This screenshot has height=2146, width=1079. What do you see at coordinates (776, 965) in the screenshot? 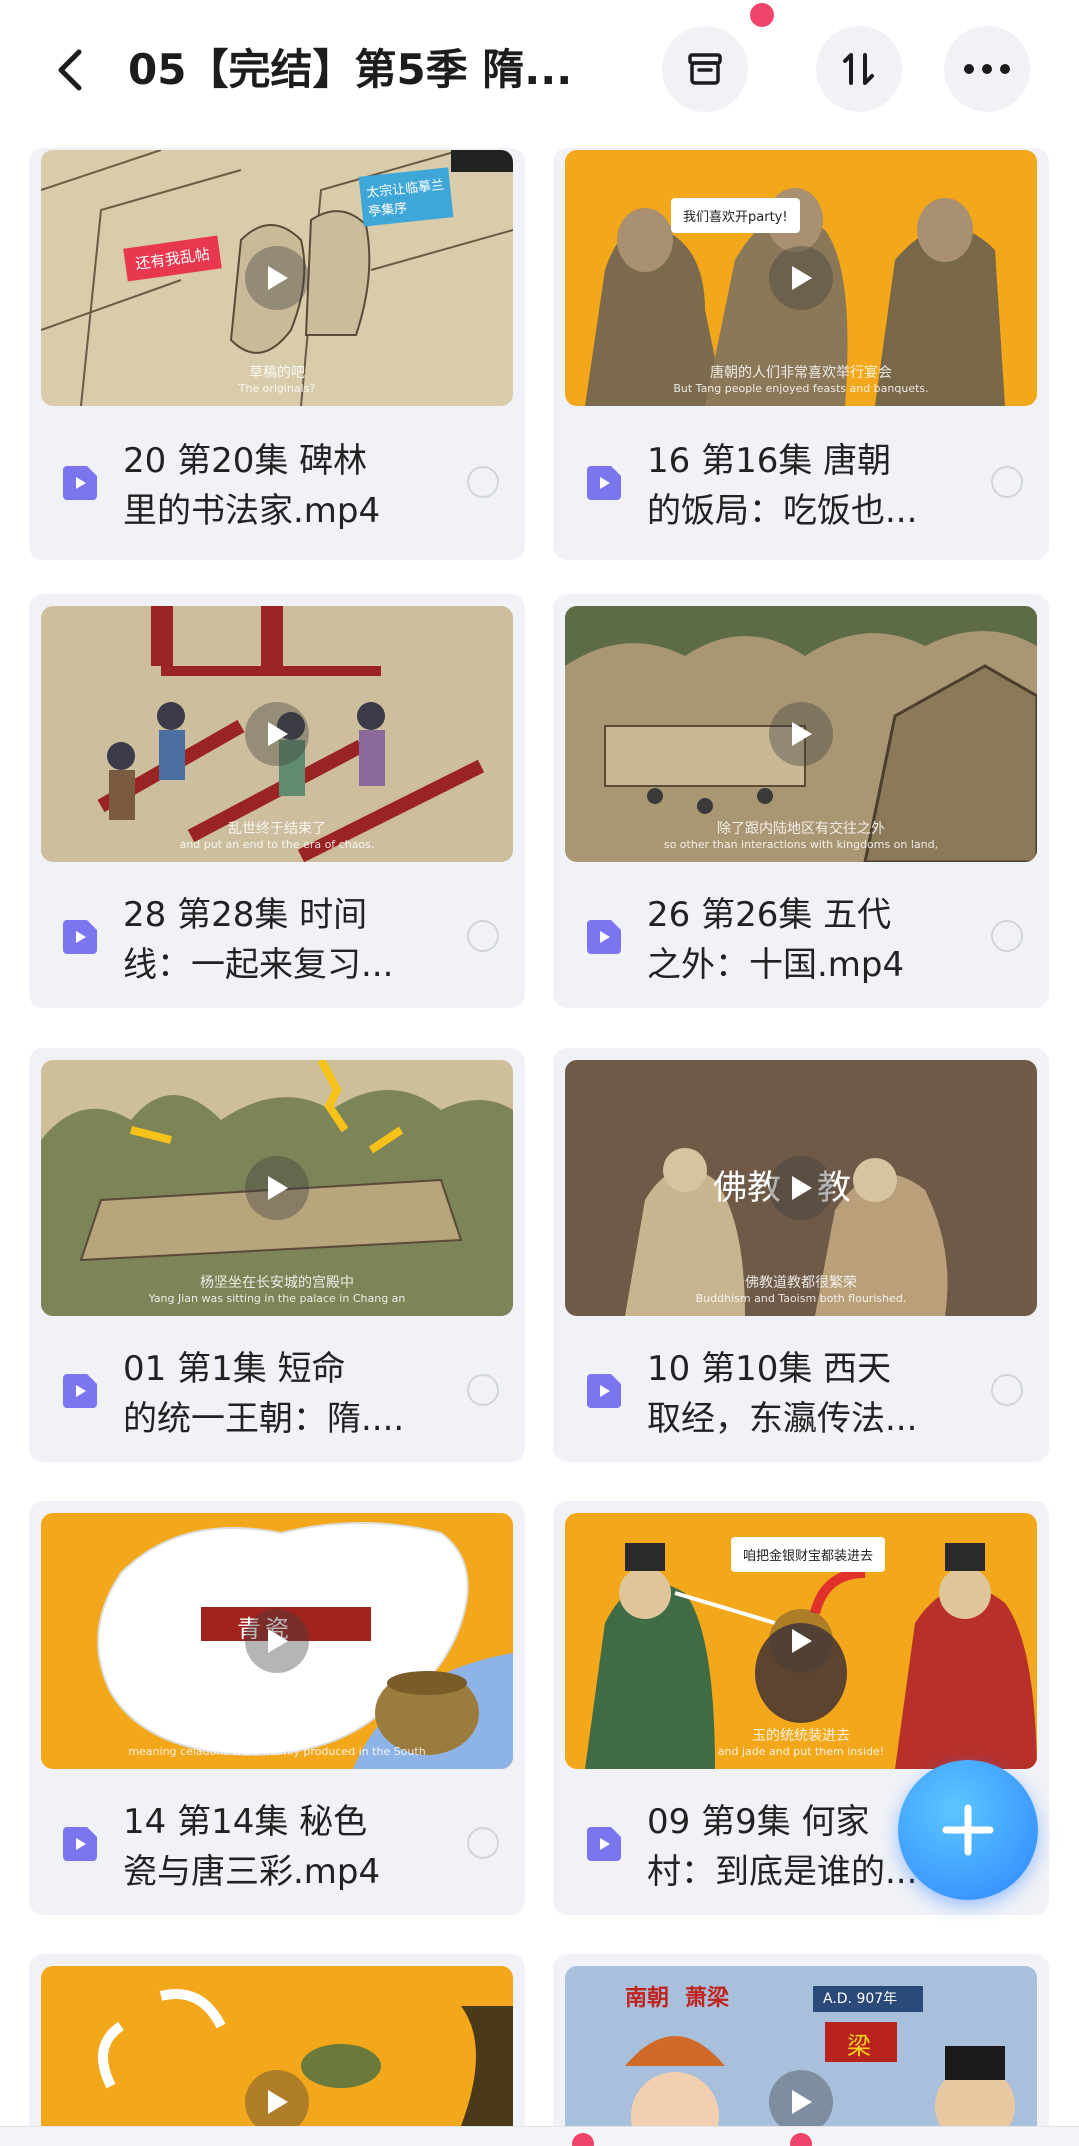
I see `file-name-line2: 之外：十国.mp4` at bounding box center [776, 965].